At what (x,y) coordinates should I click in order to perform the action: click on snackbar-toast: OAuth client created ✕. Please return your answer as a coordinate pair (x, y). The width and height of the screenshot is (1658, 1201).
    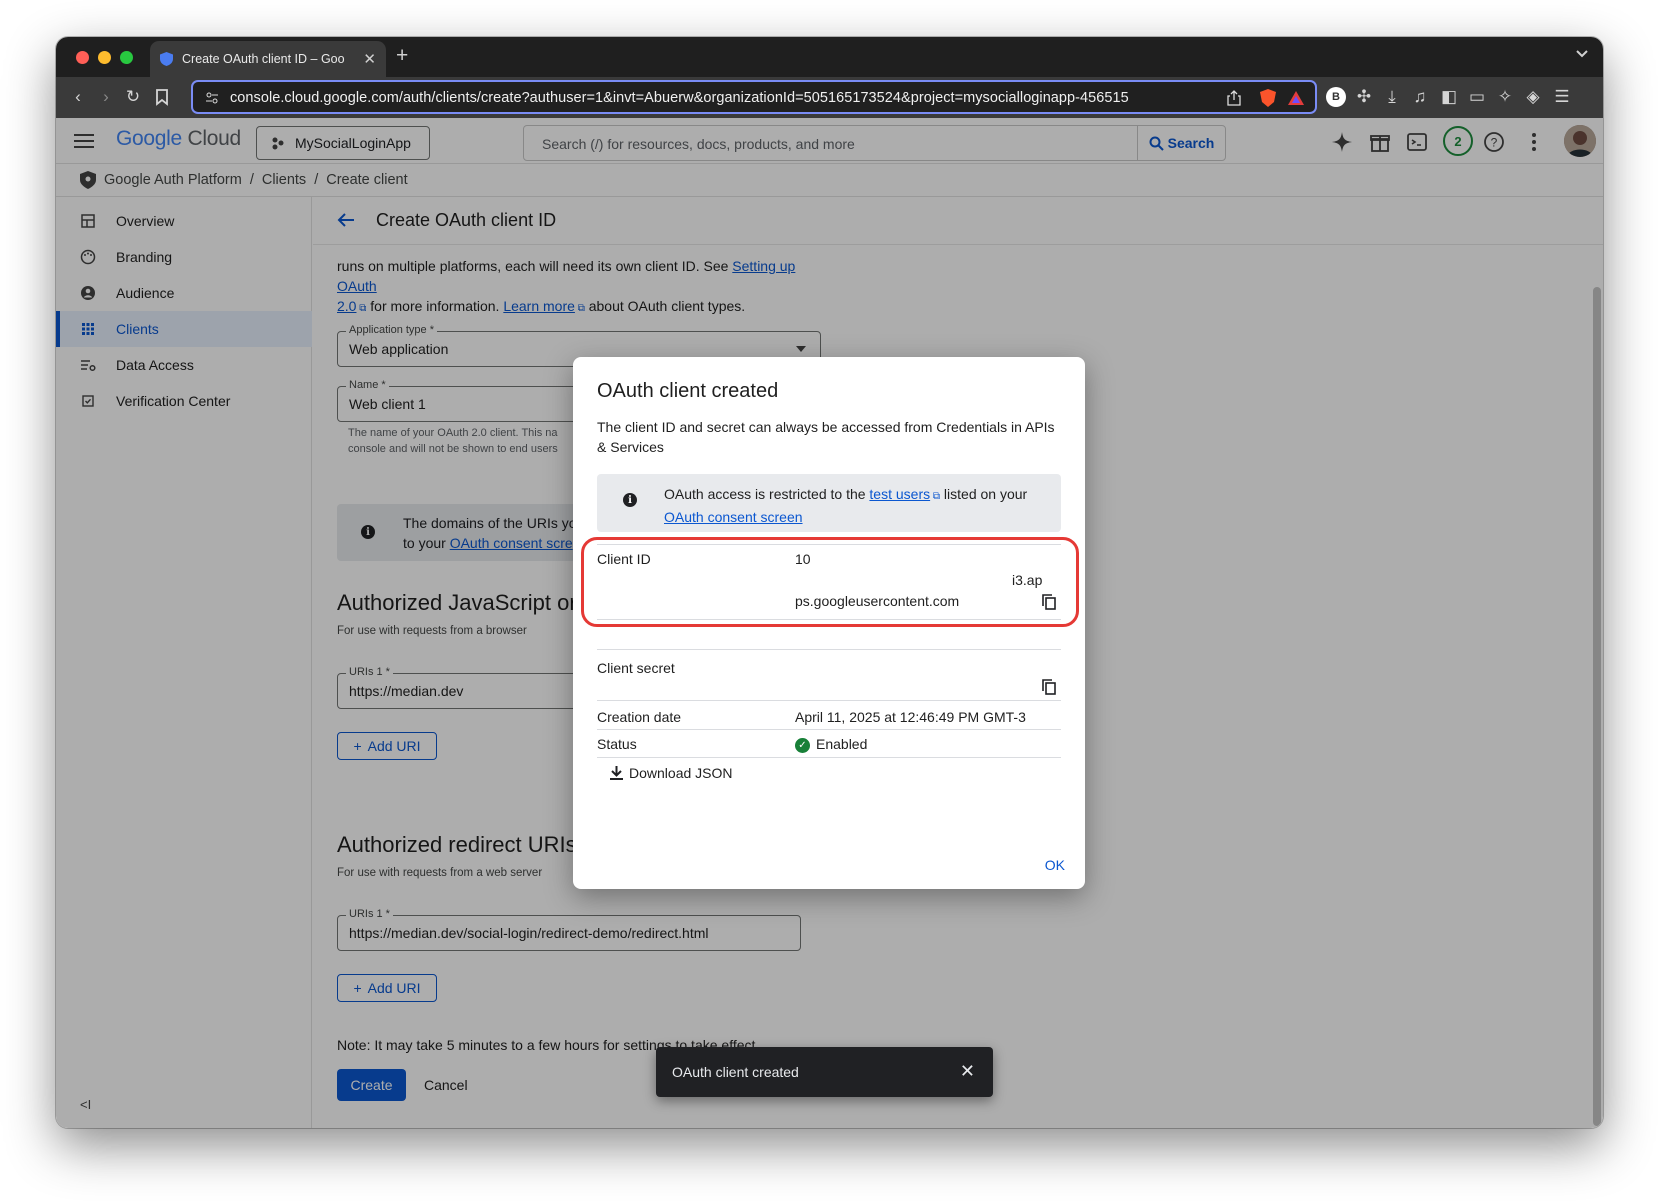
    Looking at the image, I should click on (824, 1072).